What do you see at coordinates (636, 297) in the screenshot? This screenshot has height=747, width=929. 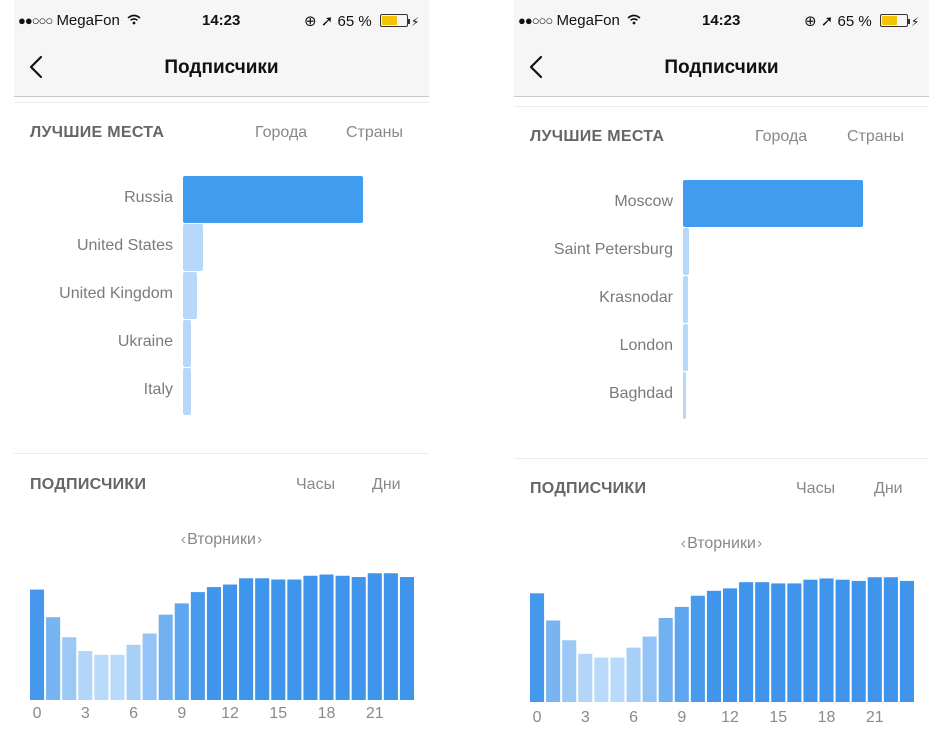 I see `place-label: Krasnodar` at bounding box center [636, 297].